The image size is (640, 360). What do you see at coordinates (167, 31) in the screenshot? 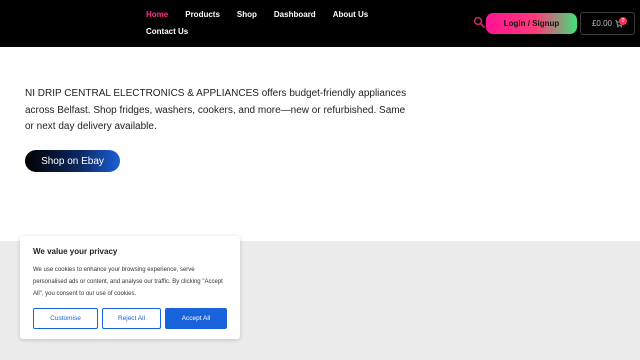
I see `nav-item-contact-us: Contact Us` at bounding box center [167, 31].